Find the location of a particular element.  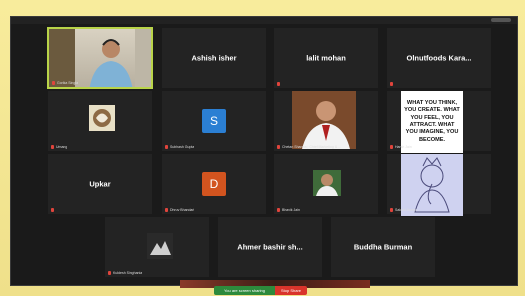

ganesha-image is located at coordinates (432, 185).